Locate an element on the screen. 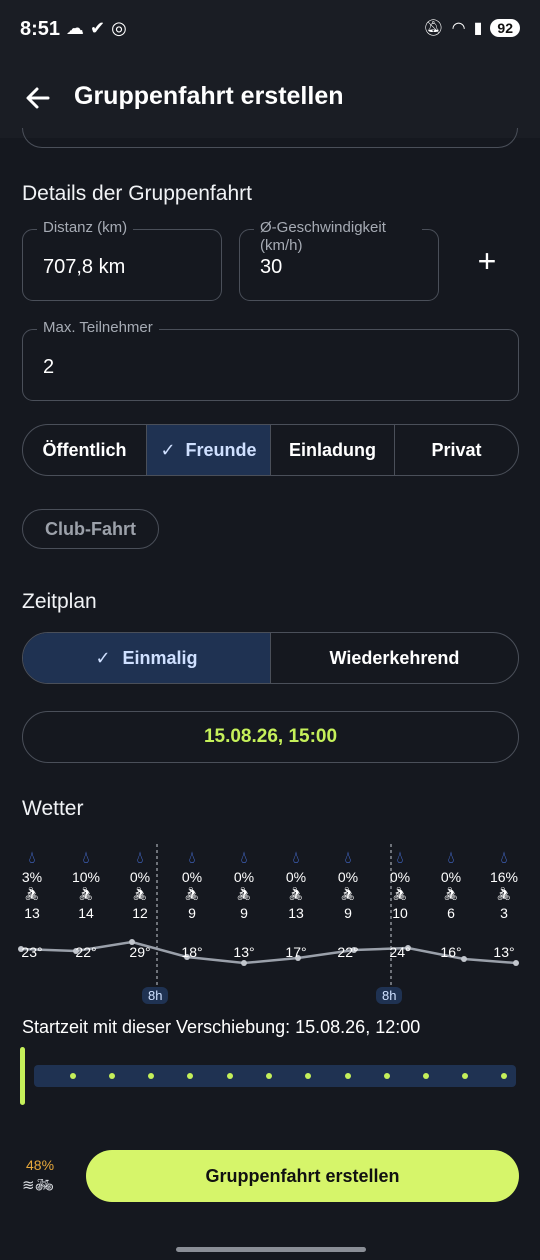 Image resolution: width=540 pixels, height=1260 pixels. visibility-option-invite: Einladung is located at coordinates (333, 450).